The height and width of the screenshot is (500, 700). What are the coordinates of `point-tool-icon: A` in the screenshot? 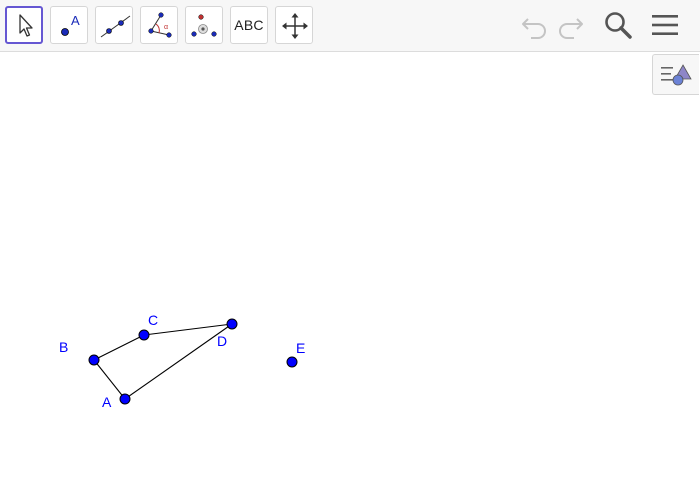 It's located at (70, 24).